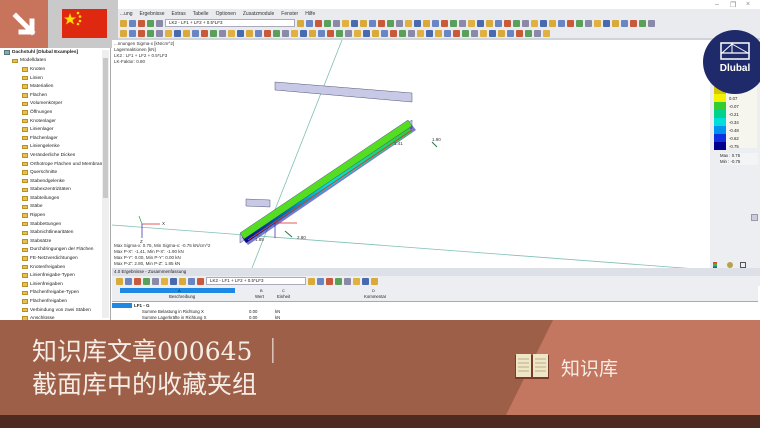  What do you see at coordinates (55, 293) in the screenshot?
I see `tree-item: Flächenfreigabe-Typen` at bounding box center [55, 293].